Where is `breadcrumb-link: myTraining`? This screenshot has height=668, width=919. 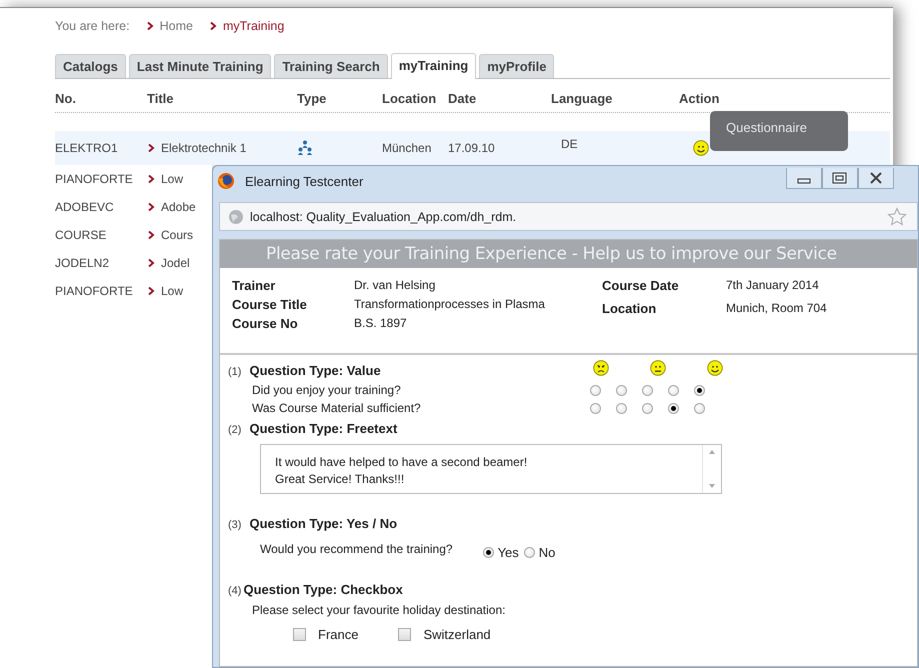 breadcrumb-link: myTraining is located at coordinates (253, 26).